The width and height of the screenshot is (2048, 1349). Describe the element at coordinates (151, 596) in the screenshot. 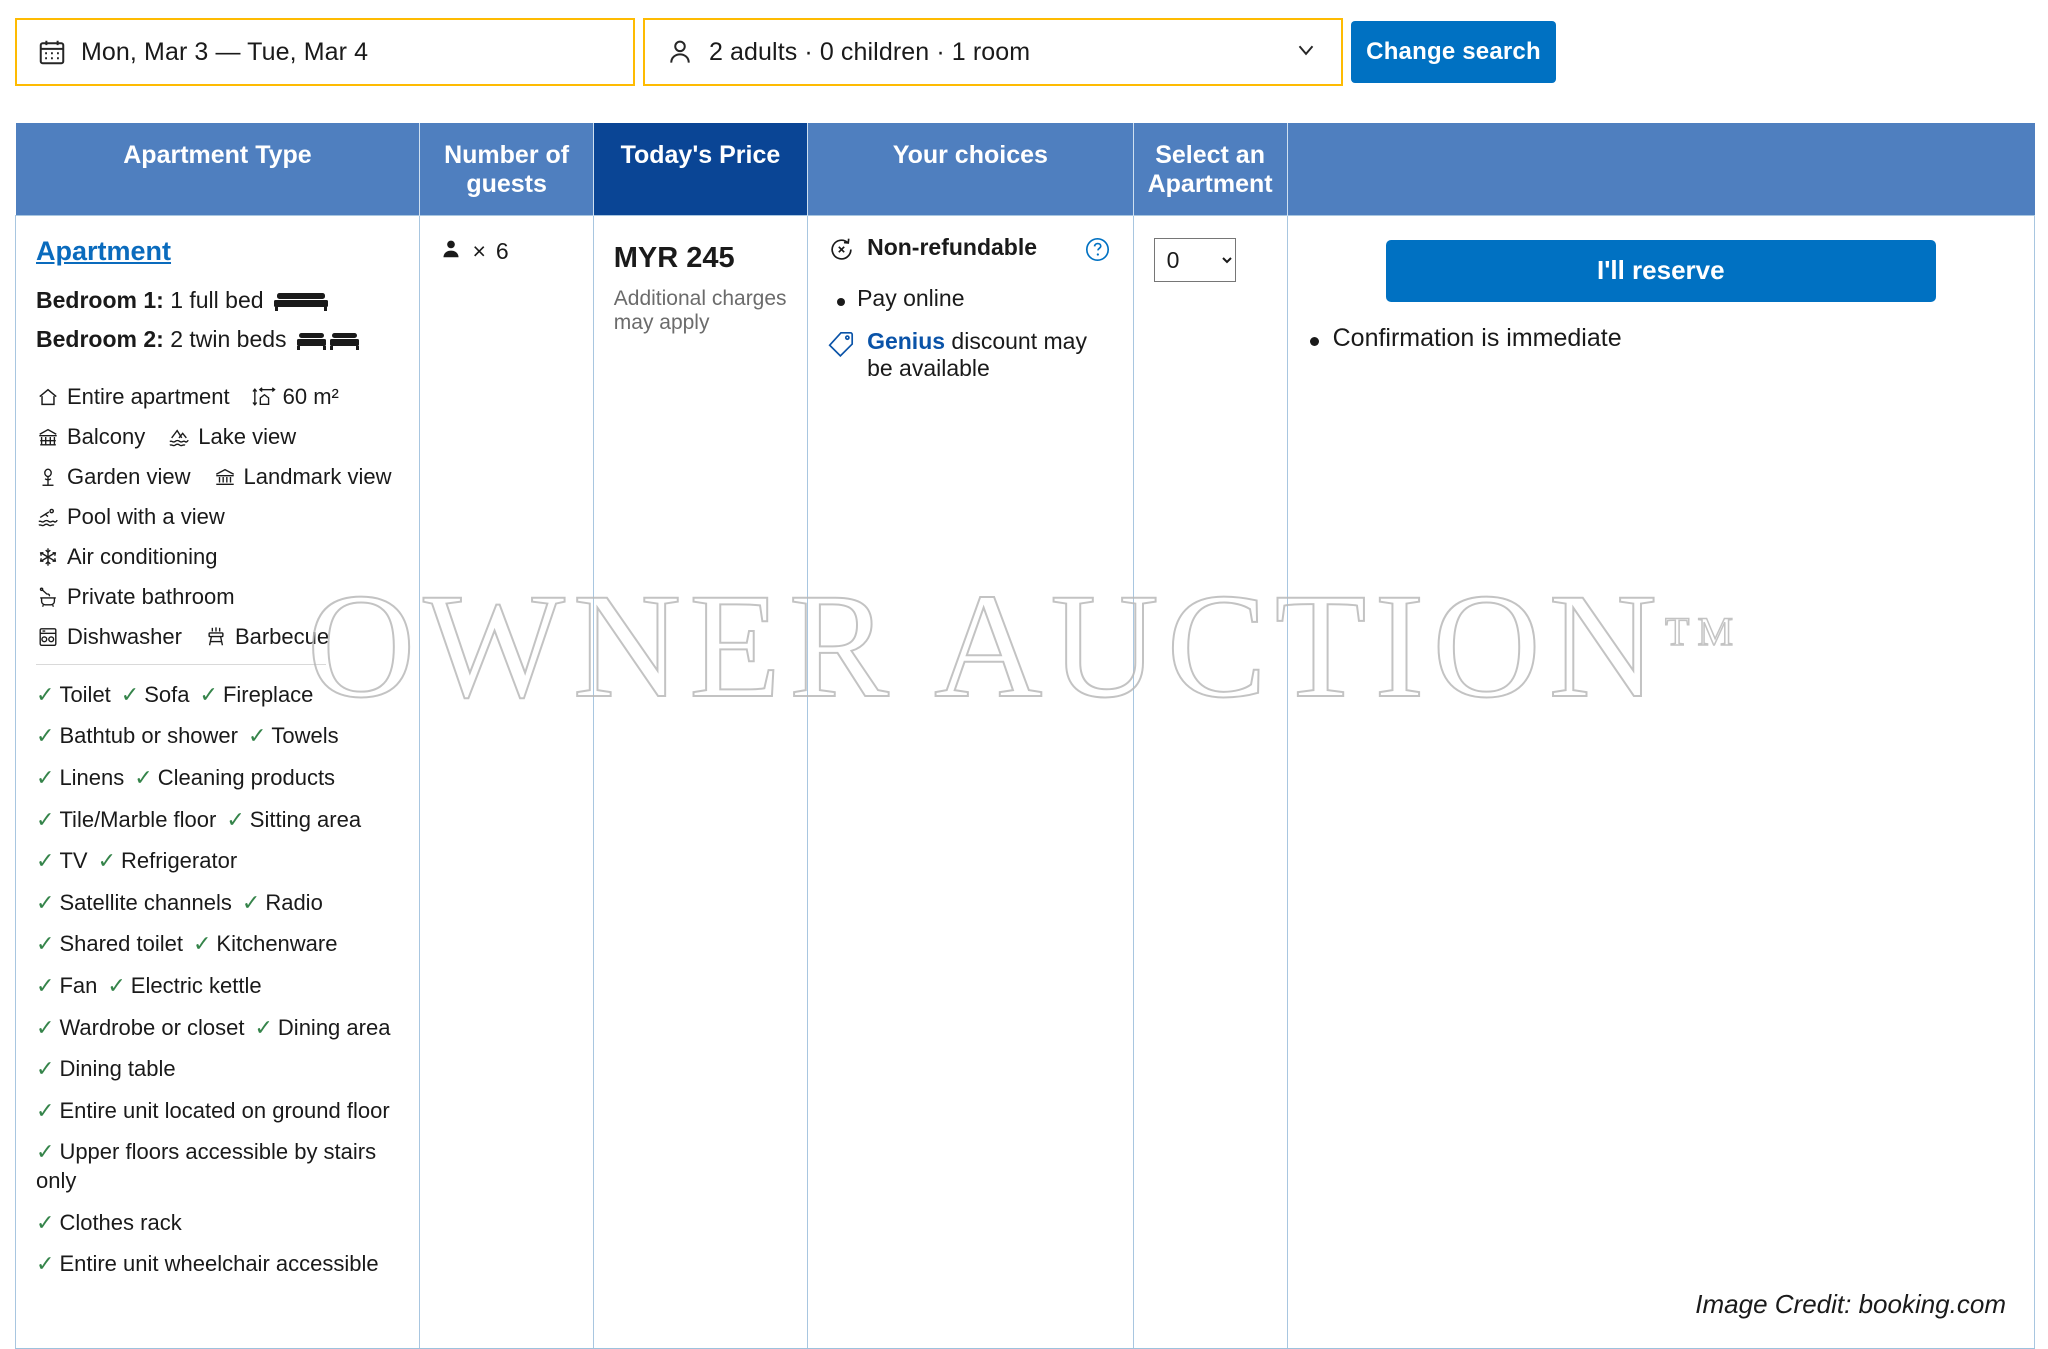

I see `facility-label: Private bathroom` at that location.